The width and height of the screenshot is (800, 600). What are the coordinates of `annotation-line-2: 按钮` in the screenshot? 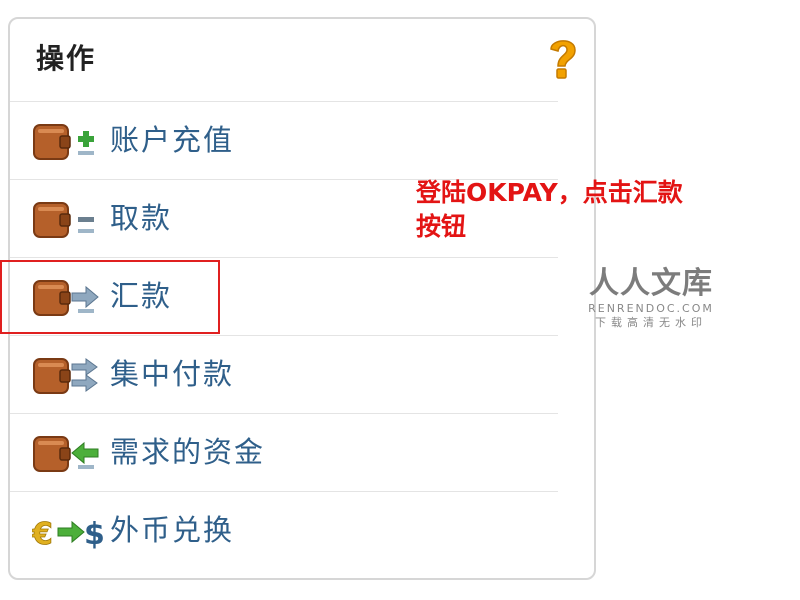 It's located at (441, 226).